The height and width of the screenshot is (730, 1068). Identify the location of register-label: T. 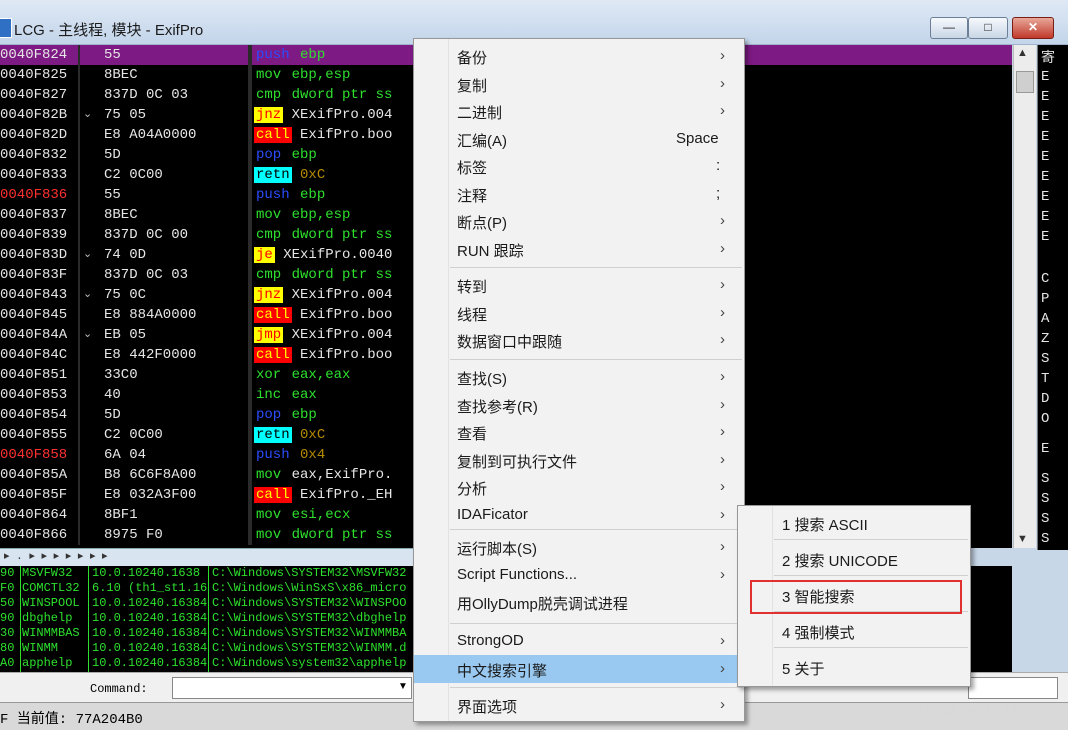
(1045, 379).